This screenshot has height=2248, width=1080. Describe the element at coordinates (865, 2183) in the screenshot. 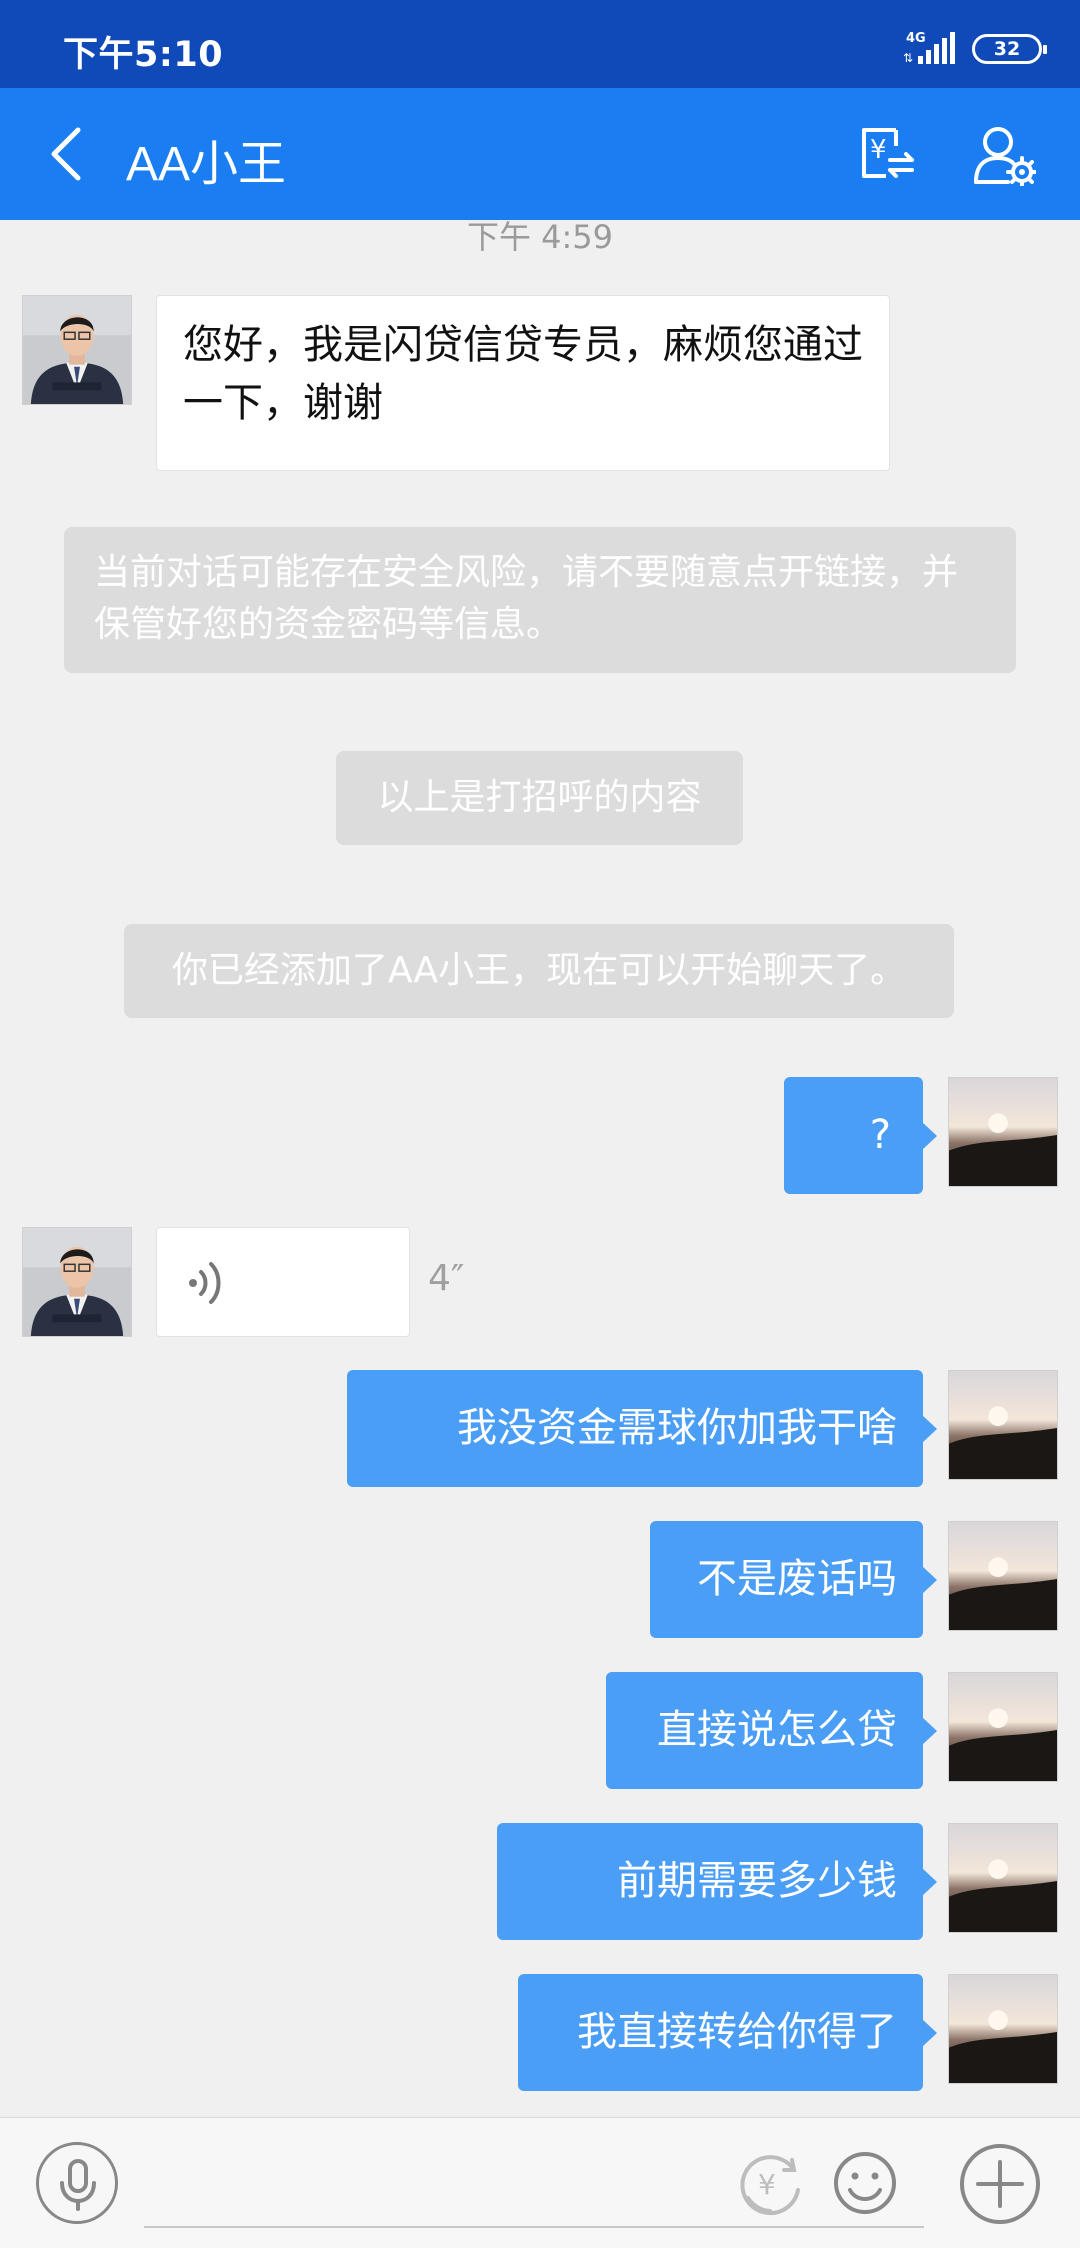

I see `emoji-icon` at that location.